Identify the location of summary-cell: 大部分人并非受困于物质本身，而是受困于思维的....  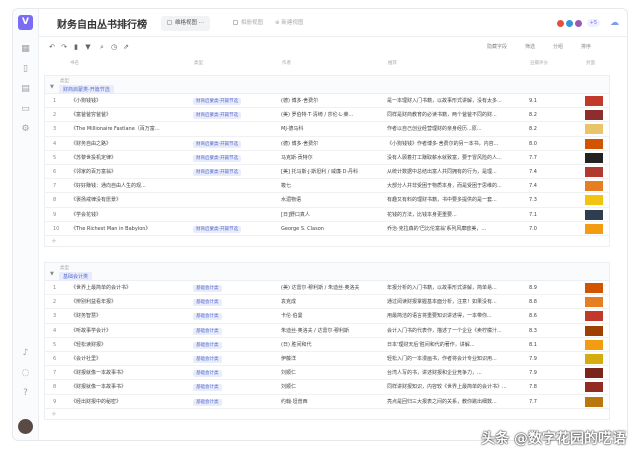
(454, 186).